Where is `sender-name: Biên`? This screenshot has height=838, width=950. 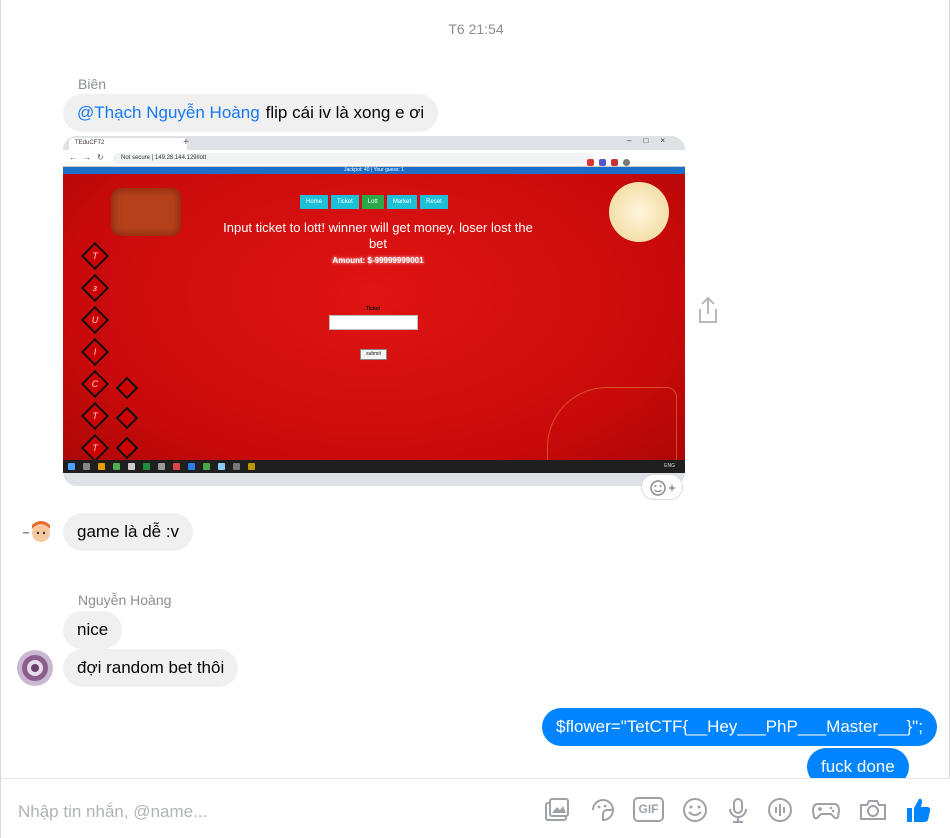
sender-name: Biên is located at coordinates (92, 84).